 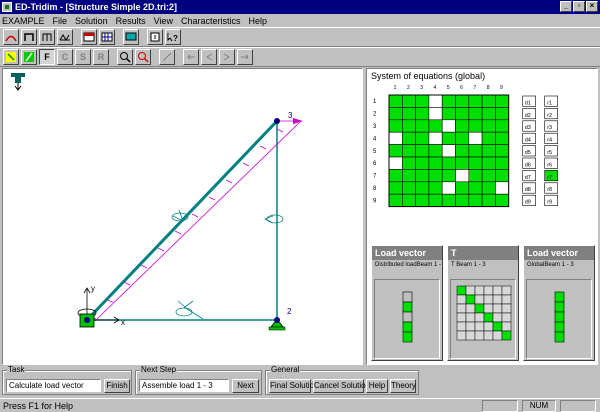 What do you see at coordinates (198, 380) in the screenshot?
I see `next-step-group: Next Step Assemble load 1 - 3 Next` at bounding box center [198, 380].